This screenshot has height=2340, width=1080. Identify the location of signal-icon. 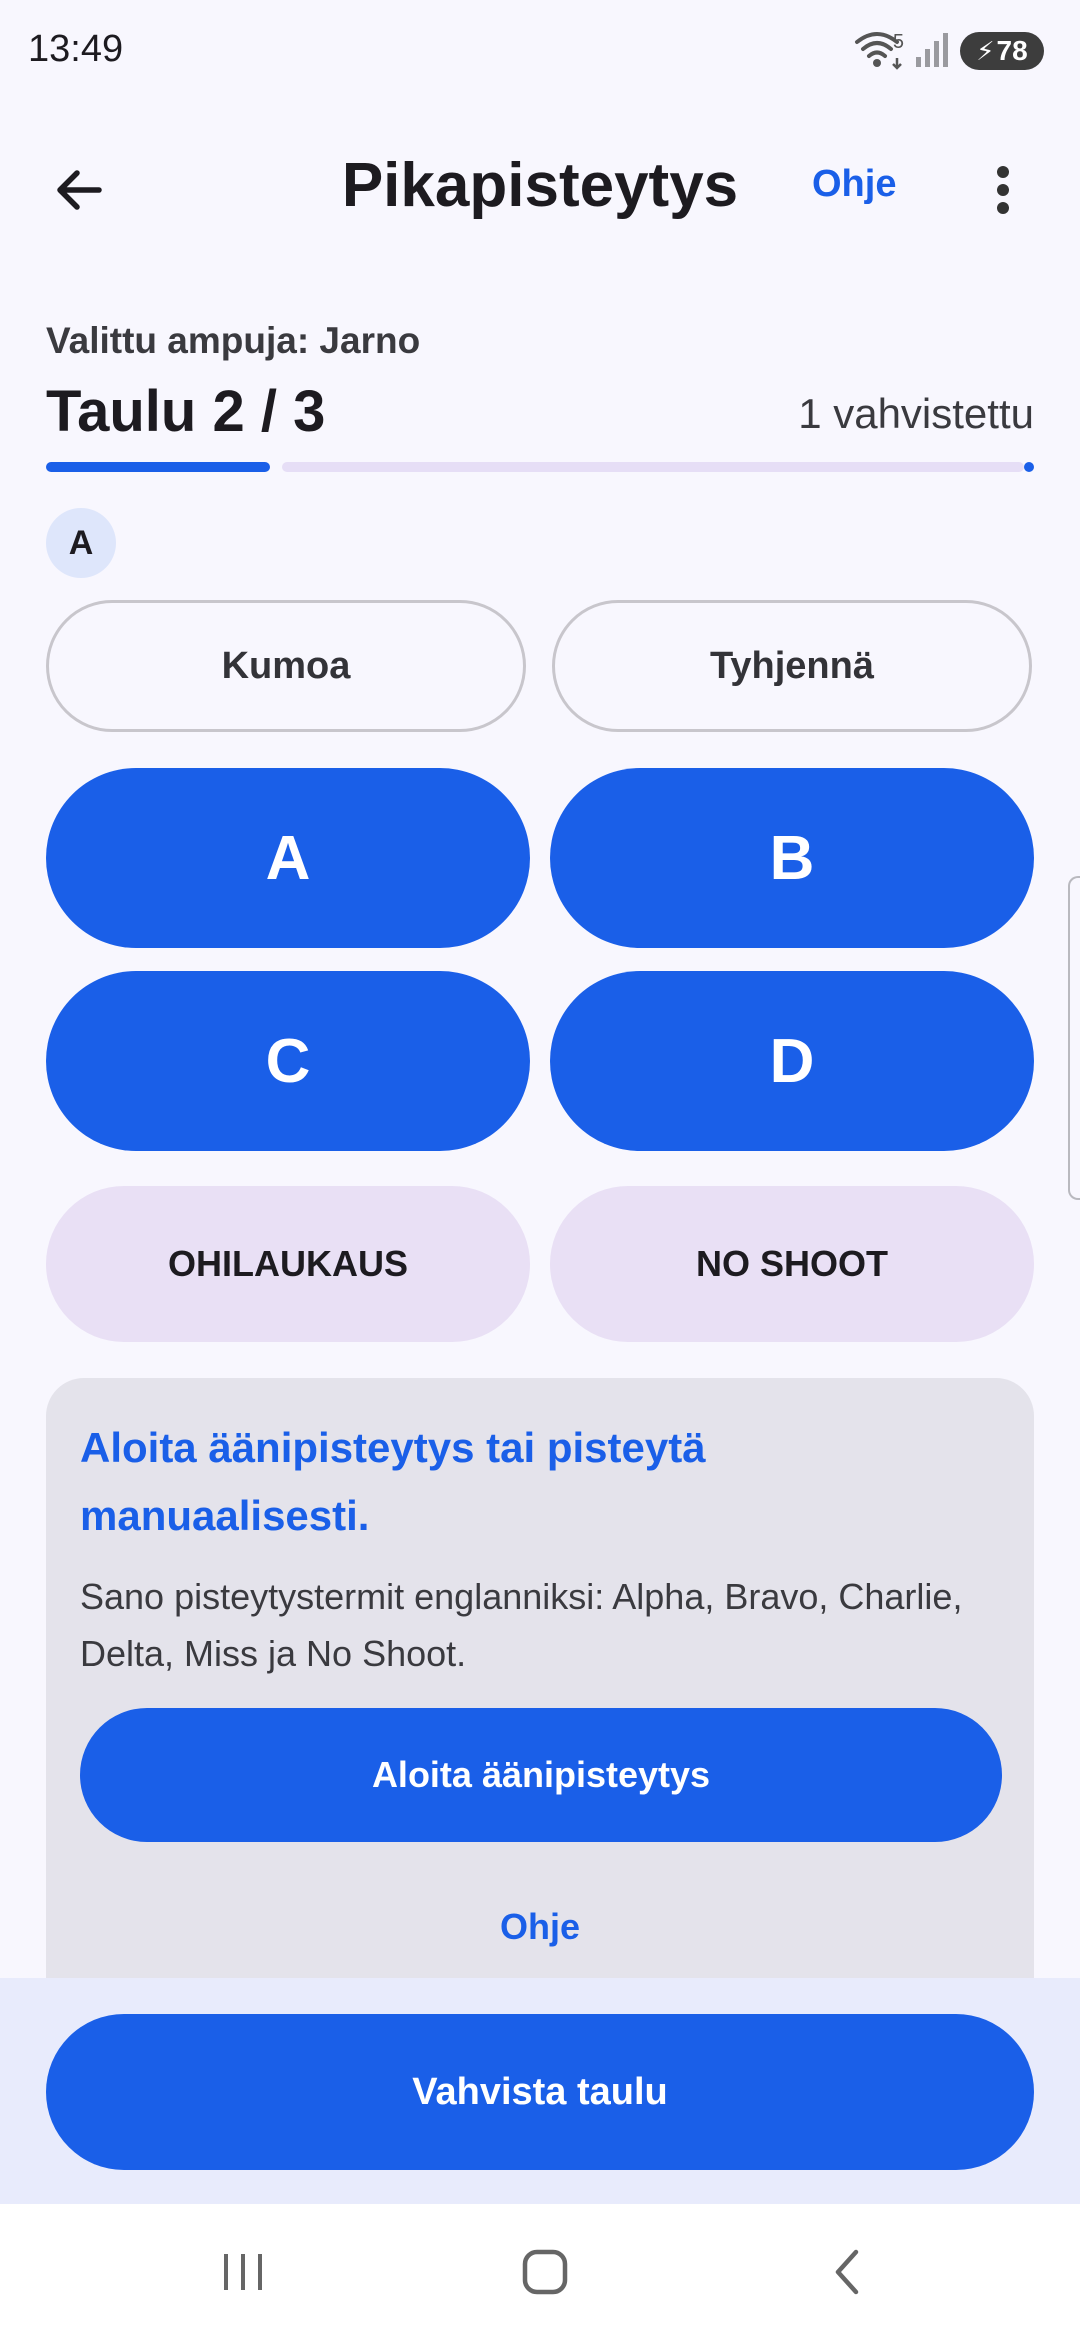
(932, 51).